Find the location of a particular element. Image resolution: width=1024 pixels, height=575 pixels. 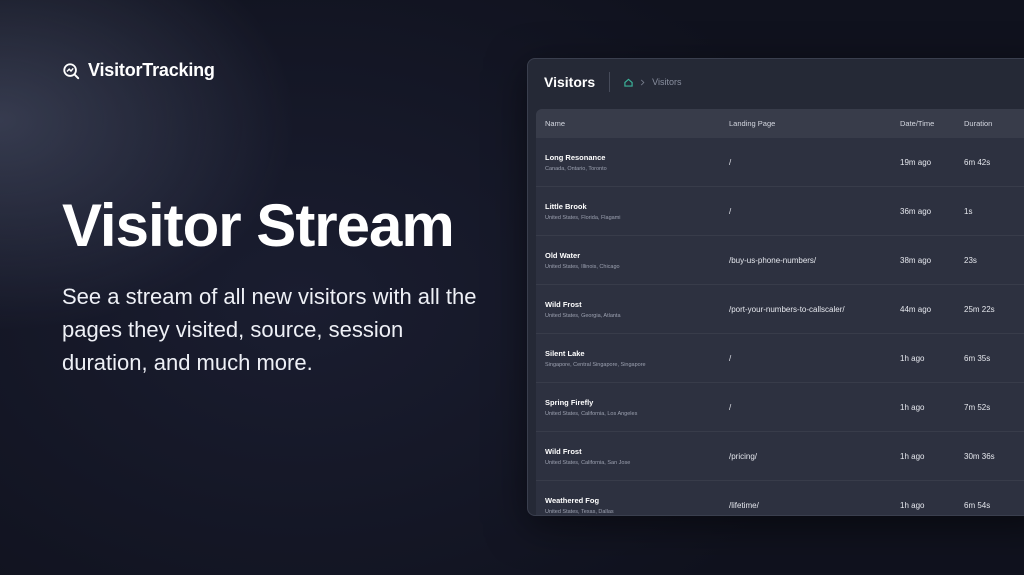

brand-name: VisitorTracking is located at coordinates (151, 70).